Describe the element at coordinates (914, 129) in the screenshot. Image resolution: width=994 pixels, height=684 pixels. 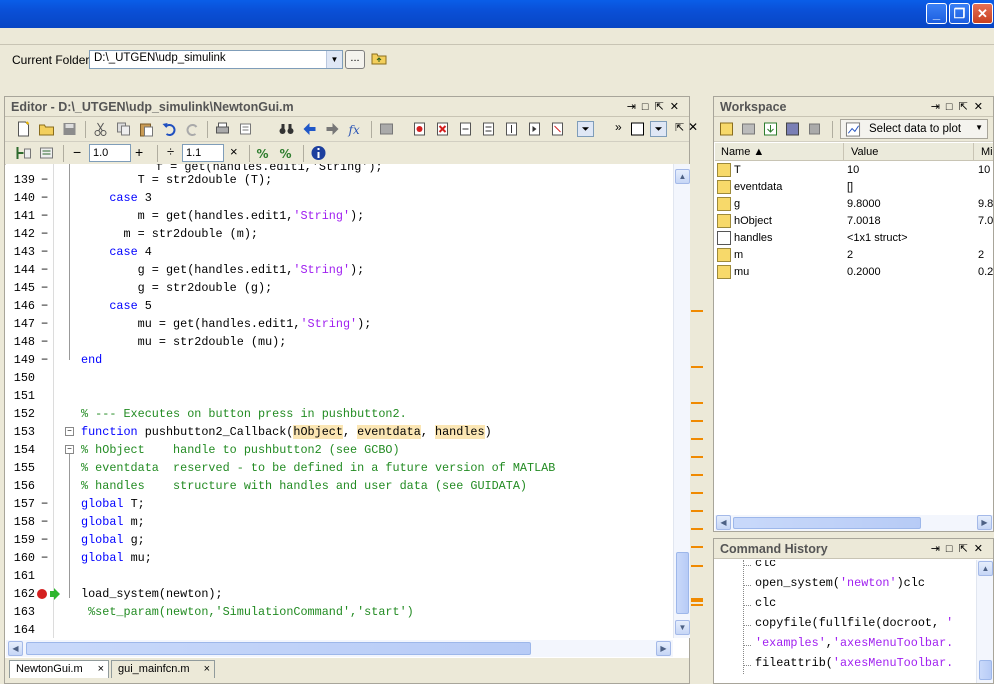
I see `select-data-to-plot-dropdown: Select data to plot ▼` at that location.